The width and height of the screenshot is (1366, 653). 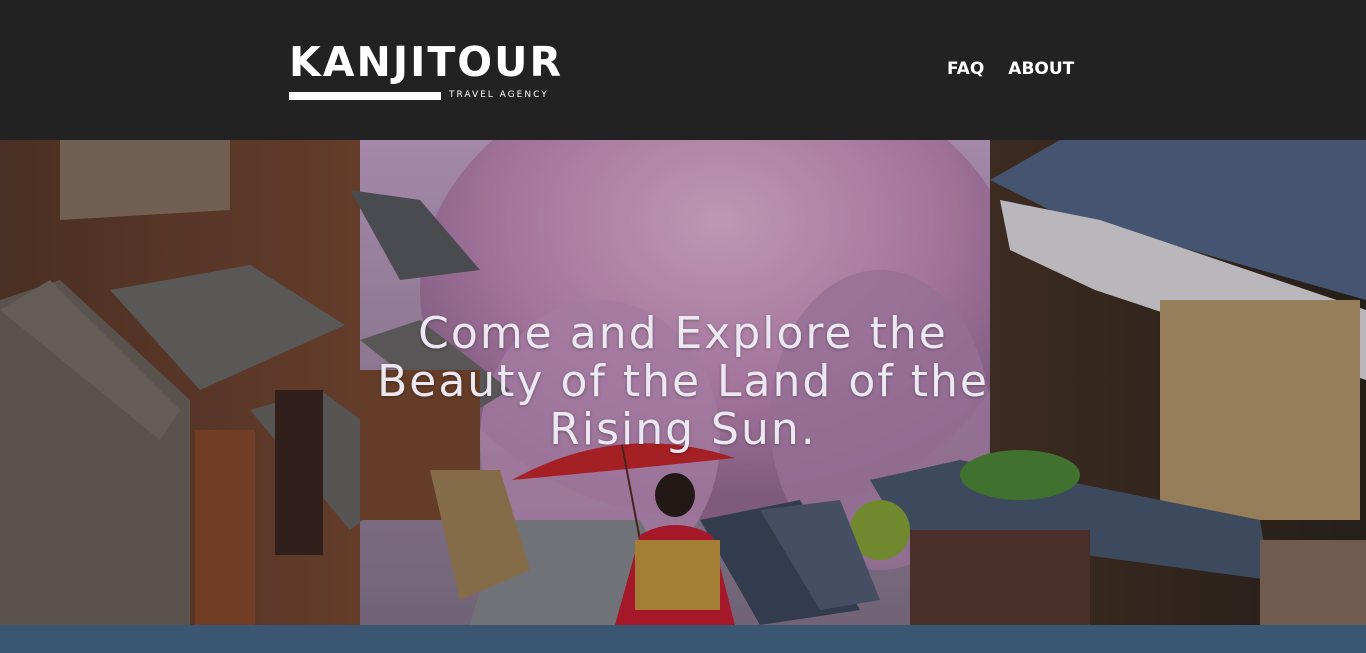 What do you see at coordinates (1041, 69) in the screenshot?
I see `nav-link-about: ABOUT` at bounding box center [1041, 69].